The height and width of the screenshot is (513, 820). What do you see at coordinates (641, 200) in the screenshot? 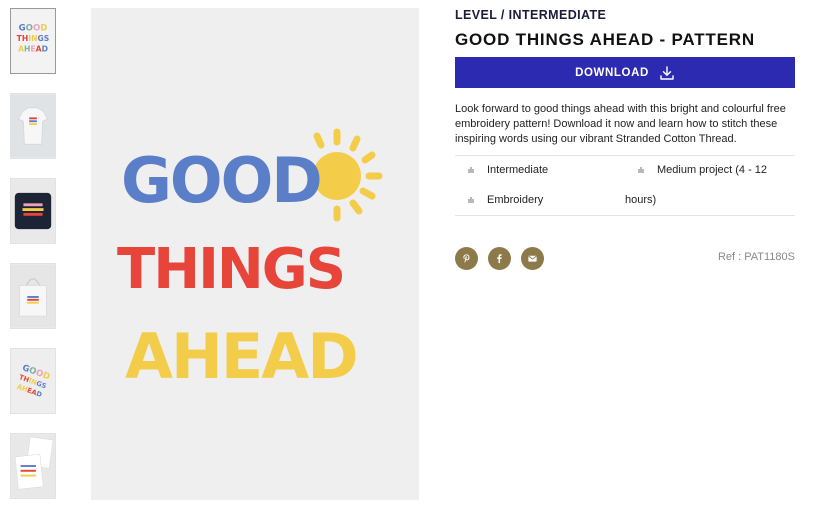
I see `attribute-project-size-continued: hours)` at bounding box center [641, 200].